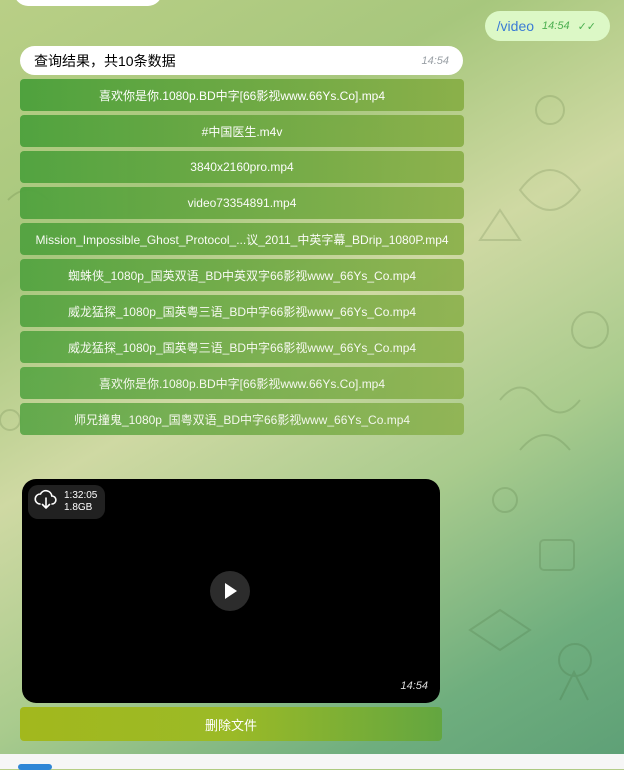 The height and width of the screenshot is (770, 624). I want to click on outgoing-command-message: /video 14:54 ✓✓, so click(547, 26).